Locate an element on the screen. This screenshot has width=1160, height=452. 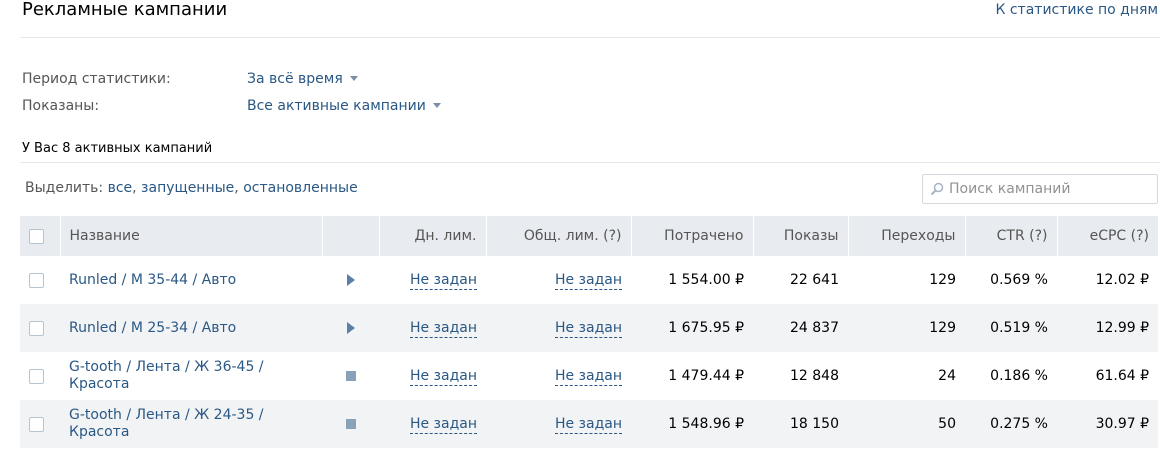
col-status is located at coordinates (350, 236).